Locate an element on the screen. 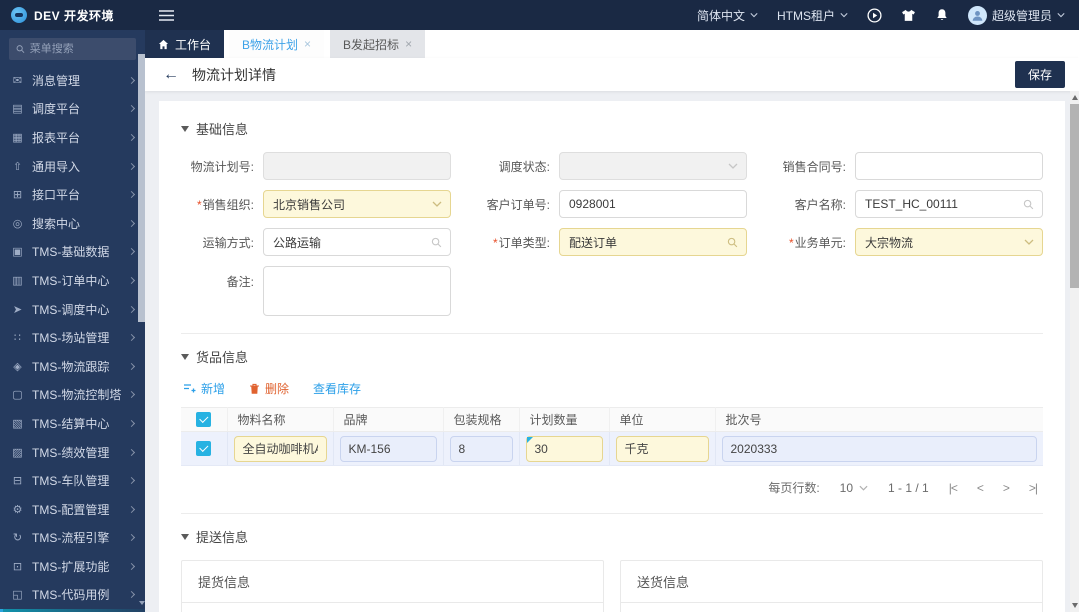 Image resolution: width=1079 pixels, height=612 pixels. user-menu: 超级管理员 is located at coordinates (1016, 15).